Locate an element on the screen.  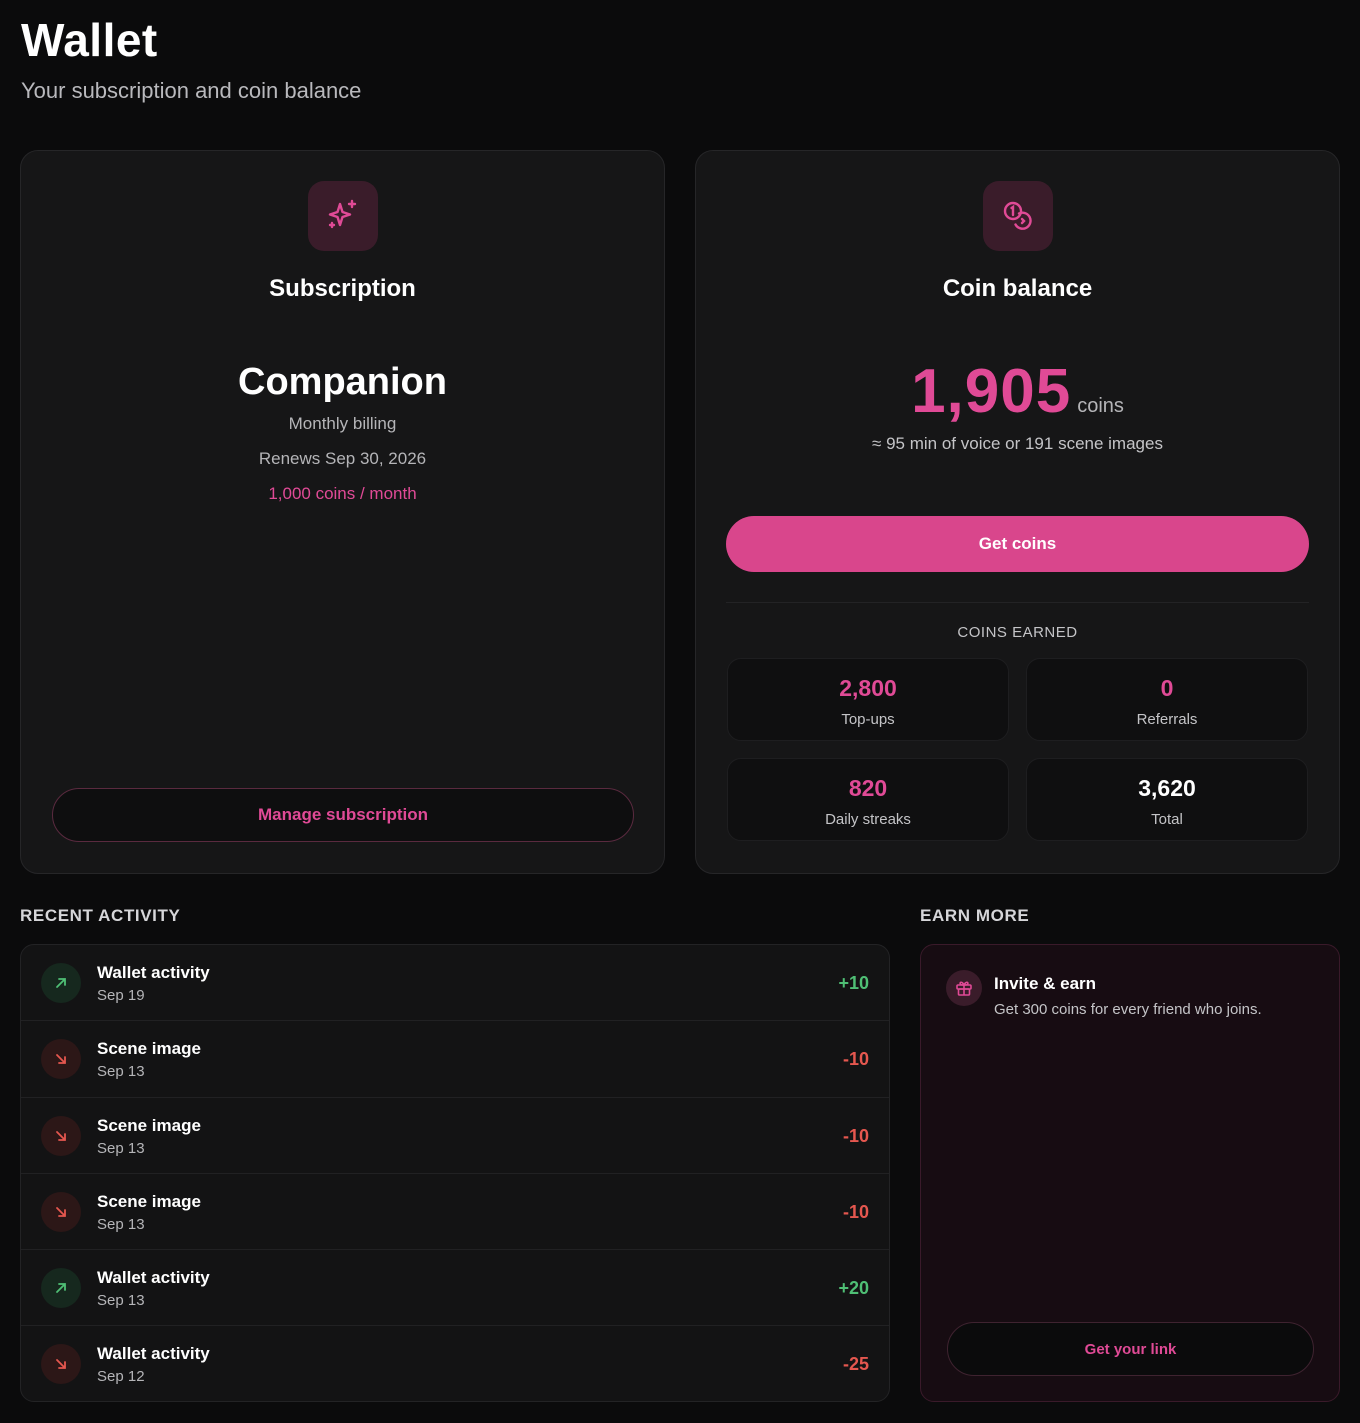
list-item: Wallet activity Sep 13 +20 is located at coordinates (455, 1288).